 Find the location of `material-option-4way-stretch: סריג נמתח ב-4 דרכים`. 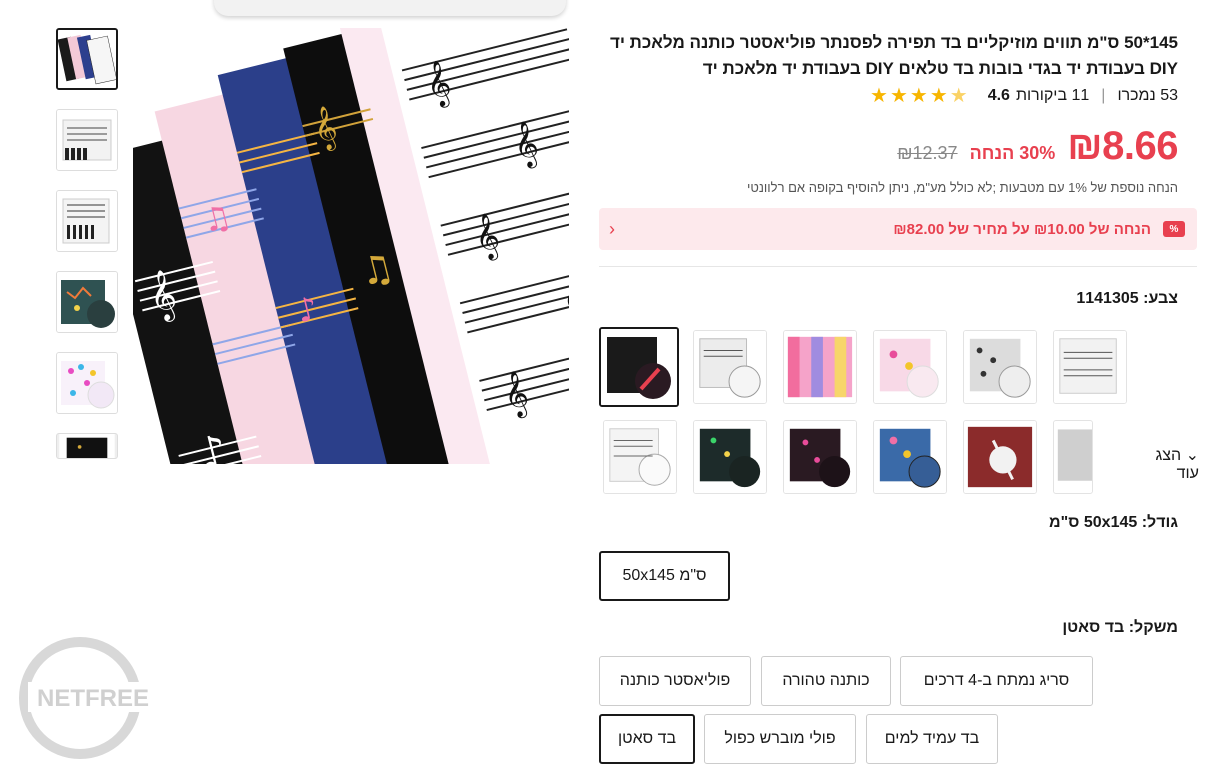

material-option-4way-stretch: סריג נמתח ב-4 דרכים is located at coordinates (996, 681).